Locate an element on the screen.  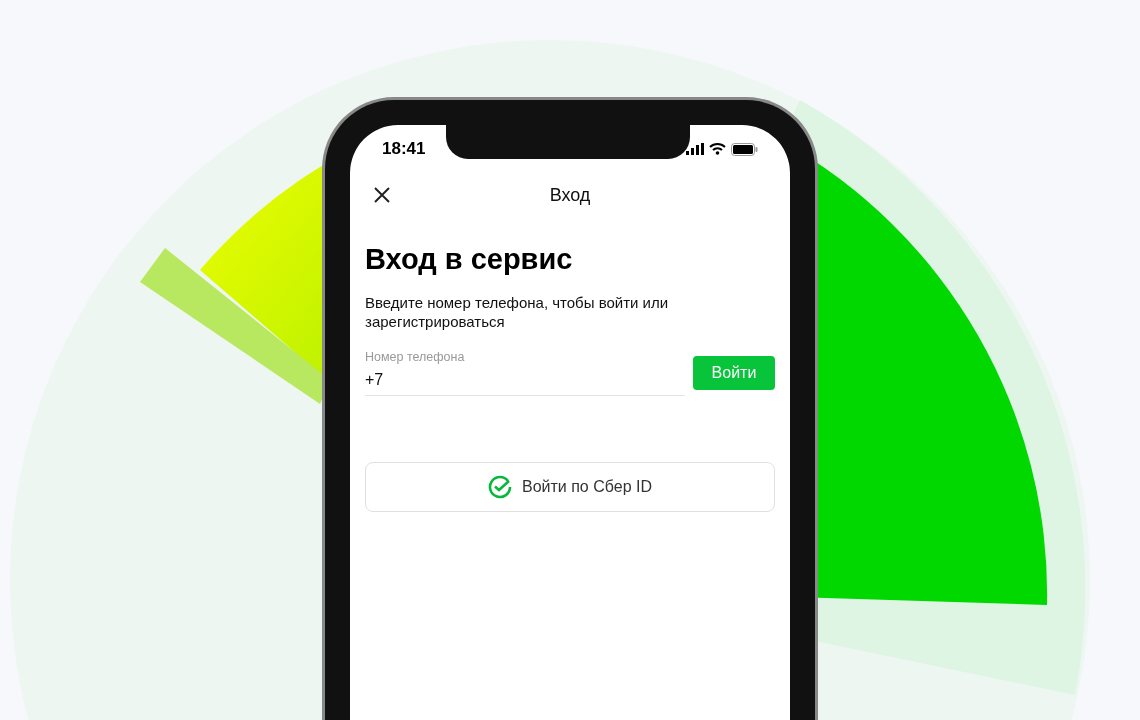
page-heading: Вход в сервис is located at coordinates (469, 259).